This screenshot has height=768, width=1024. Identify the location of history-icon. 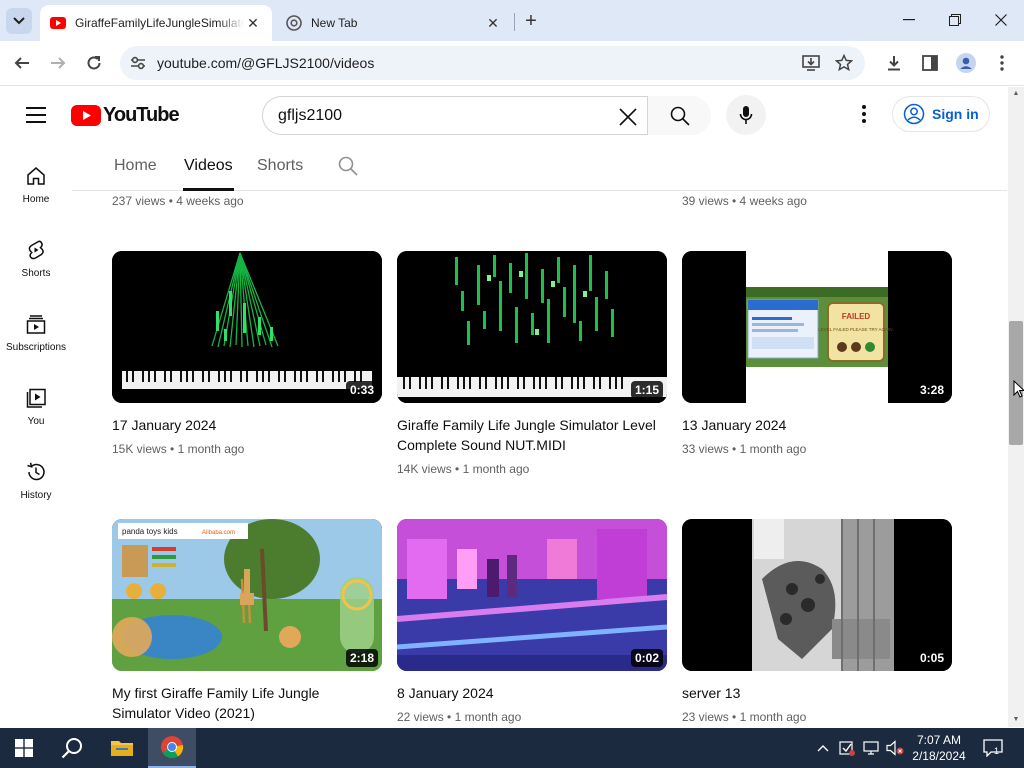
(36, 472).